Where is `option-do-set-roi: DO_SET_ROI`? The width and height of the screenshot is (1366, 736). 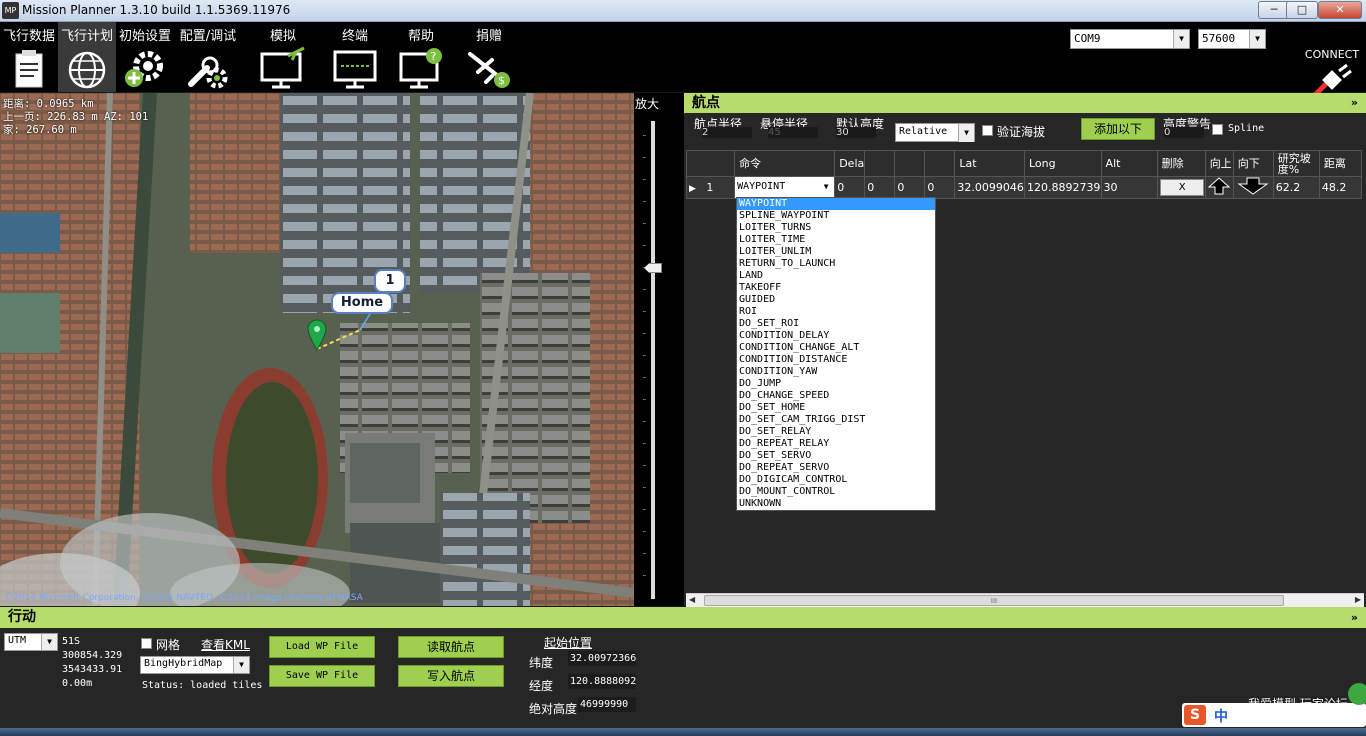 option-do-set-roi: DO_SET_ROI is located at coordinates (836, 324).